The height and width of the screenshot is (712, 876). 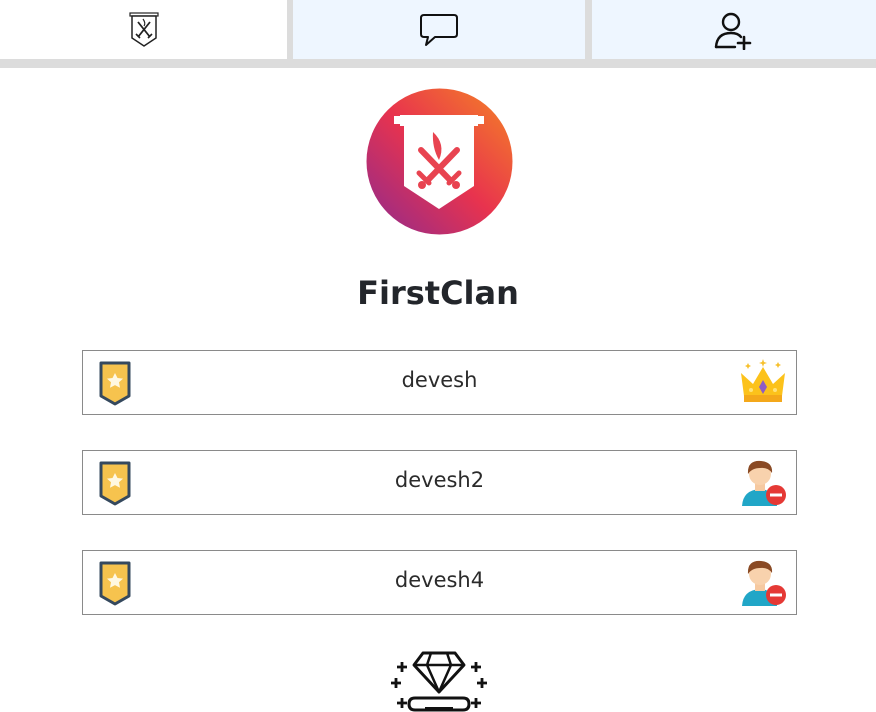 I want to click on clan-emblem-icon, so click(x=439, y=161).